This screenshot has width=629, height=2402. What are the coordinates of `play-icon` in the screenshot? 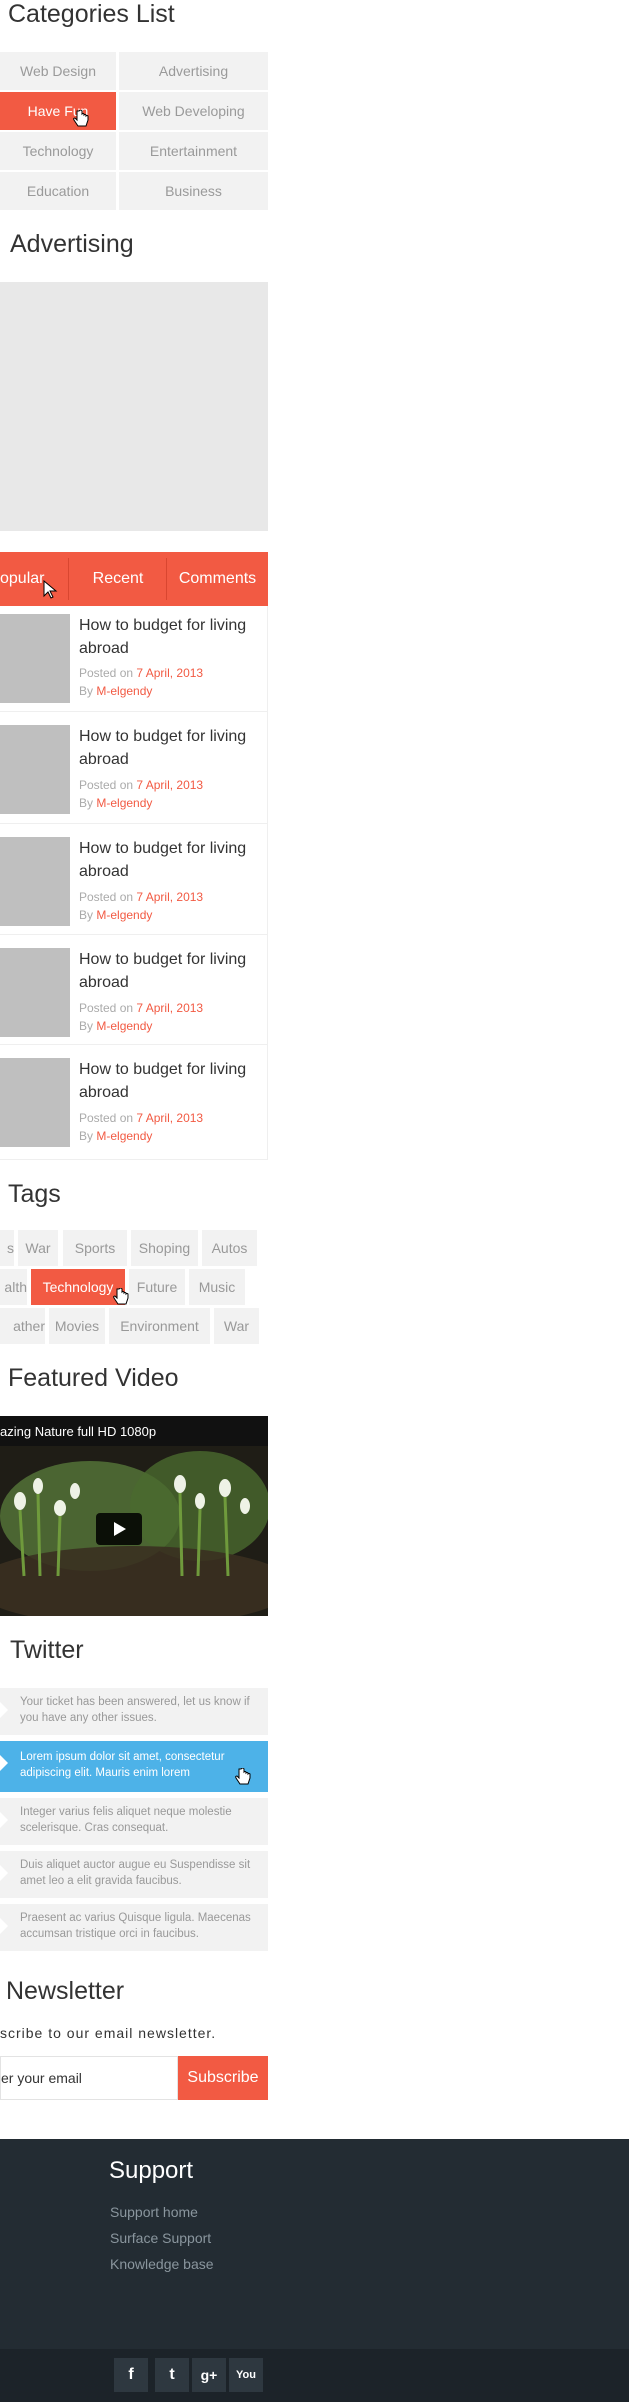 It's located at (119, 1529).